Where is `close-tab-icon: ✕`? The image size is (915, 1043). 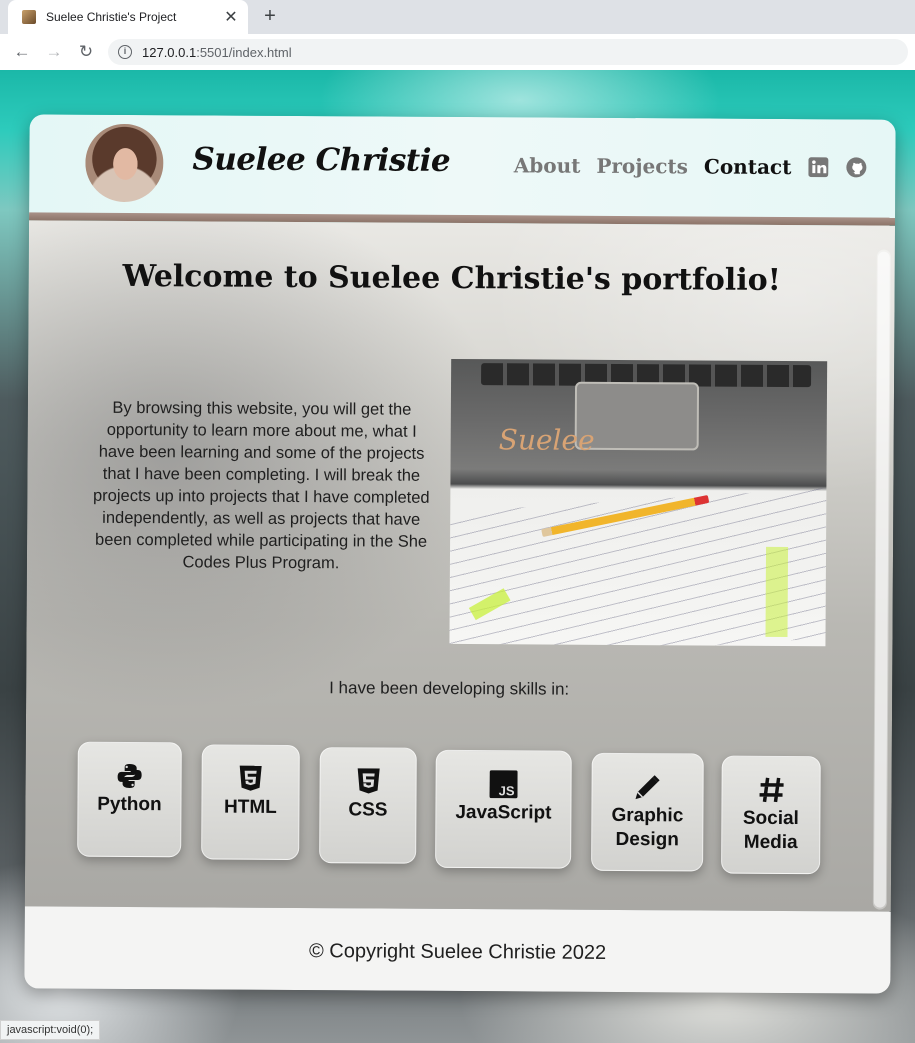
close-tab-icon: ✕ is located at coordinates (231, 17).